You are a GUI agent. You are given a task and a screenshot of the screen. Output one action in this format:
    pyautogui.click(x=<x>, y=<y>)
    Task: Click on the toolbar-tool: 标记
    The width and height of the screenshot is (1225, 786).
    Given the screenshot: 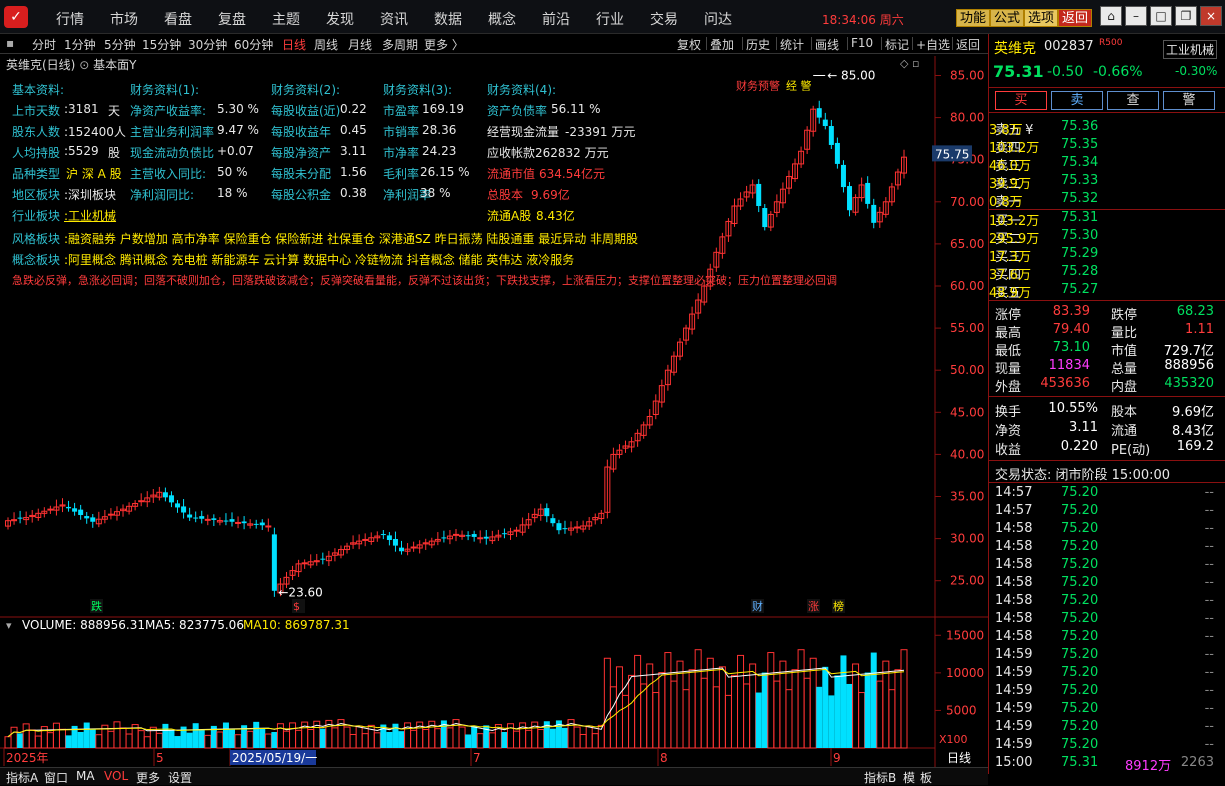 What is the action you would take?
    pyautogui.click(x=897, y=44)
    